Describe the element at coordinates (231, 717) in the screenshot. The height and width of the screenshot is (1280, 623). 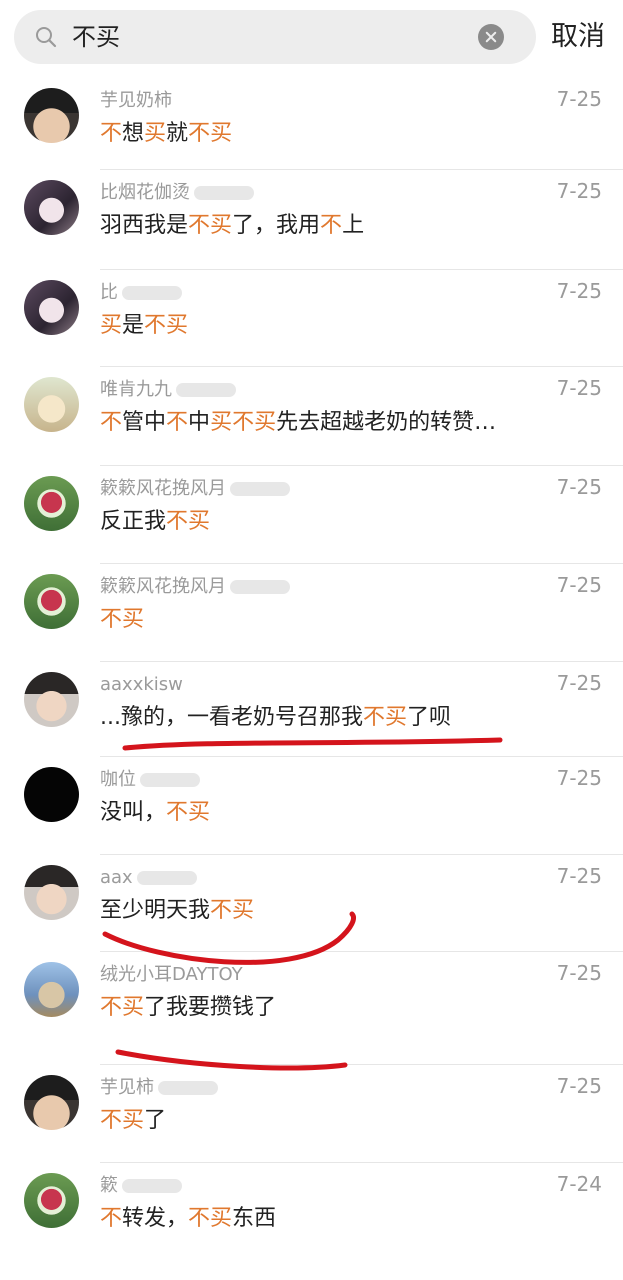
I see `message-segment: ...豫的，一看老奶号召那我` at that location.